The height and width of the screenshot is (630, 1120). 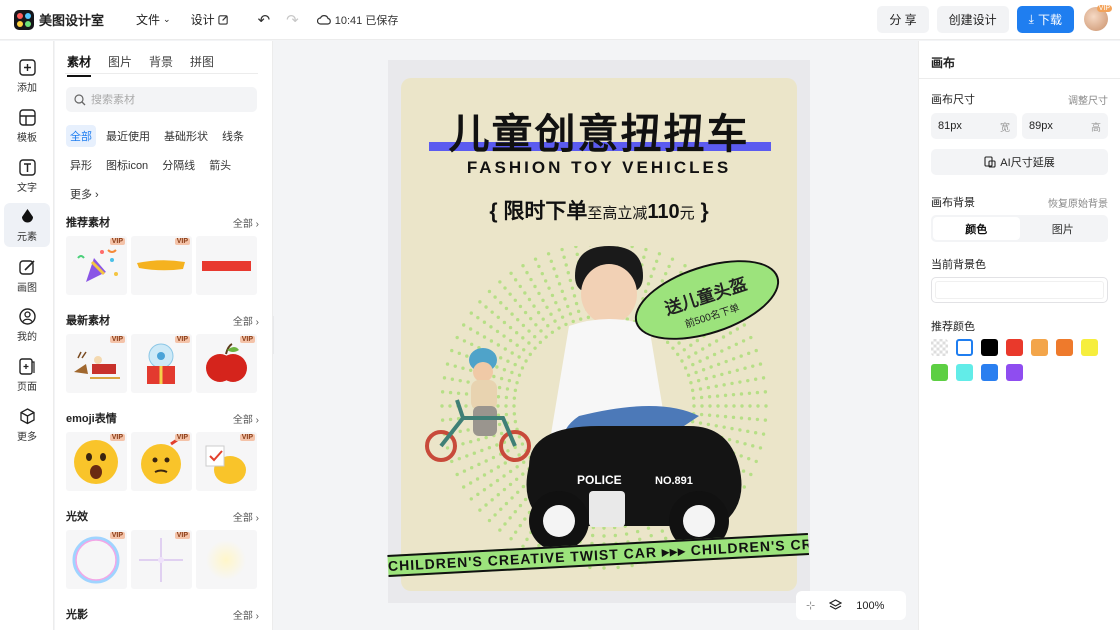 What do you see at coordinates (27, 126) in the screenshot?
I see `rail-item-template: 模板` at bounding box center [27, 126].